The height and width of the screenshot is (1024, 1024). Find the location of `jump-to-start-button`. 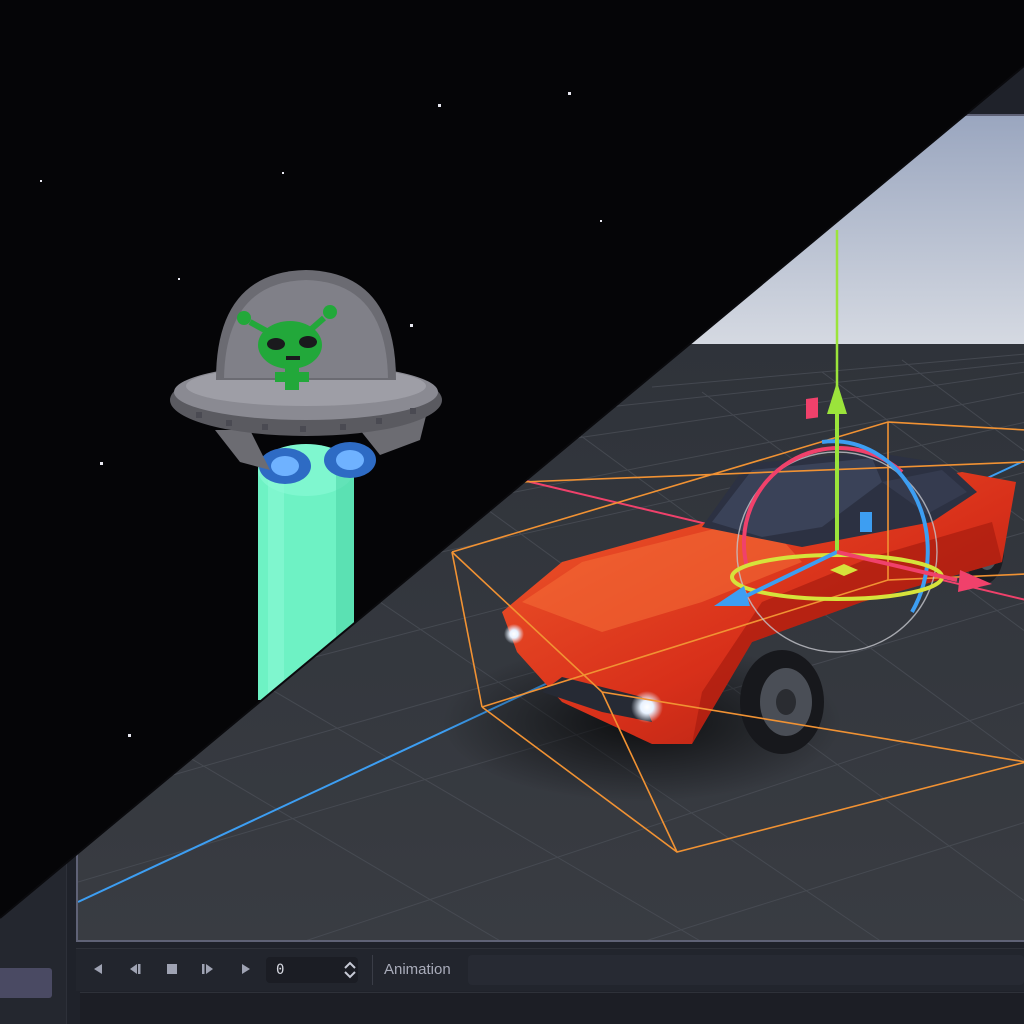

jump-to-start-button is located at coordinates (98, 970).